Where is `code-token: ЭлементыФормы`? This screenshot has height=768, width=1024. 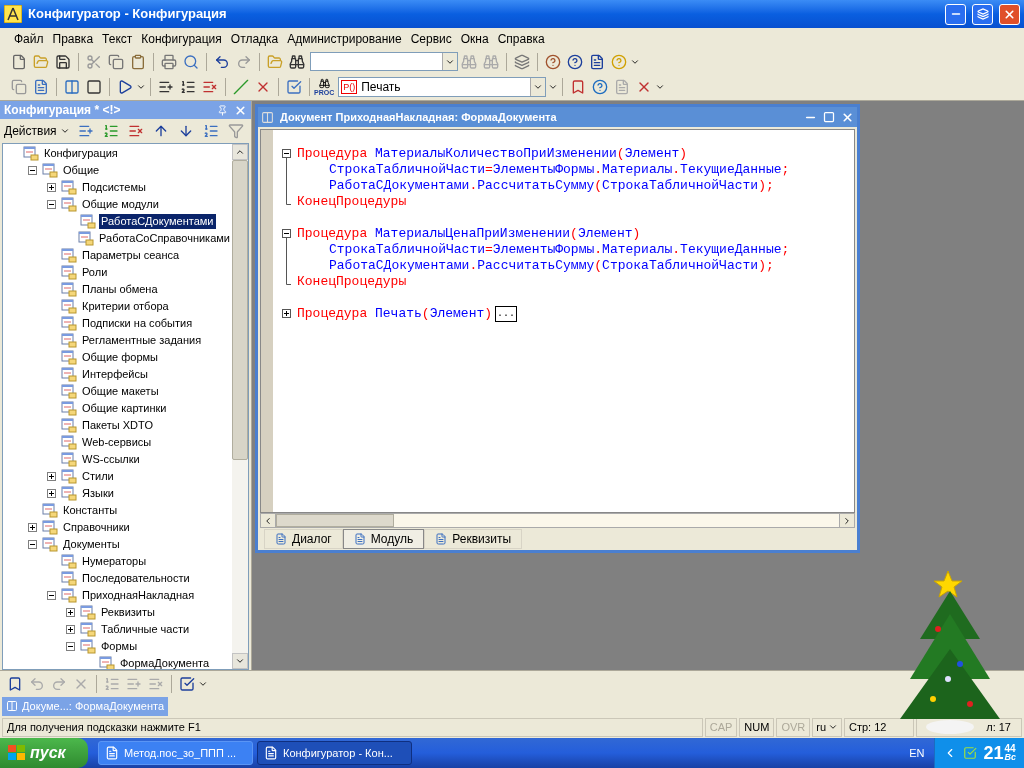
code-token: ЭлементыФормы is located at coordinates (543, 170).